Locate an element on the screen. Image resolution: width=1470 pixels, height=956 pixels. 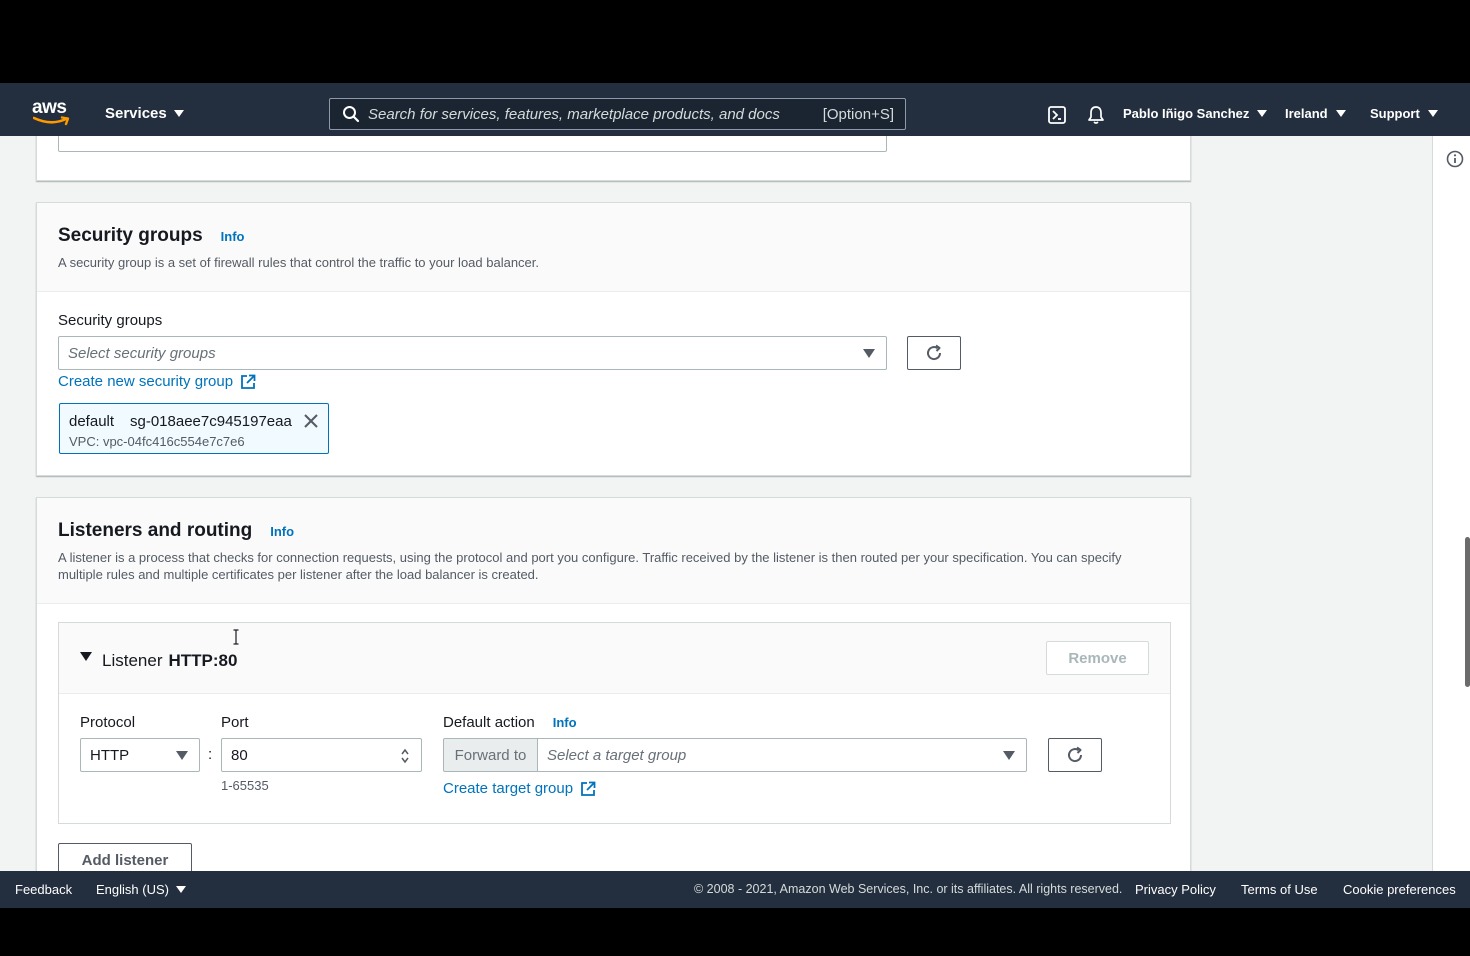
search-shortcut: [Option+S] is located at coordinates (858, 114).